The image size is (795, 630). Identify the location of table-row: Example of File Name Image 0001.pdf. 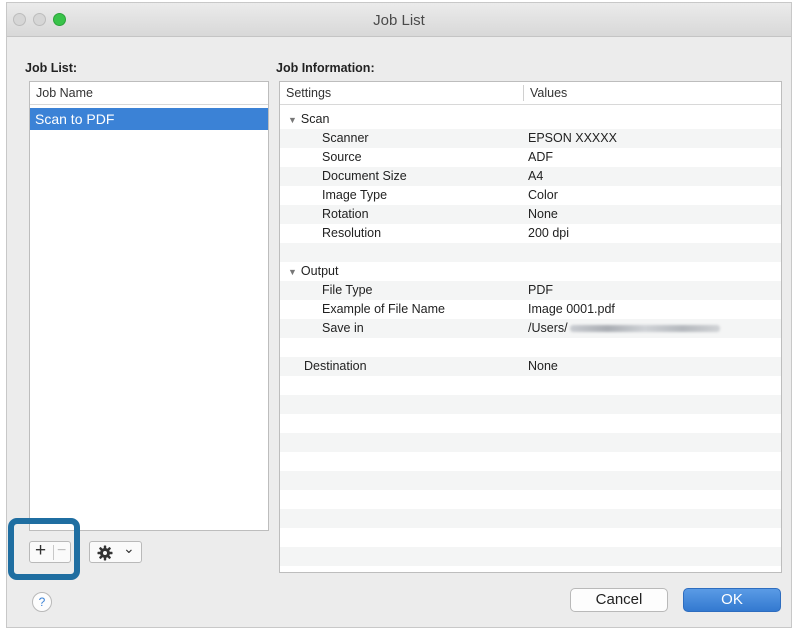
(530, 309).